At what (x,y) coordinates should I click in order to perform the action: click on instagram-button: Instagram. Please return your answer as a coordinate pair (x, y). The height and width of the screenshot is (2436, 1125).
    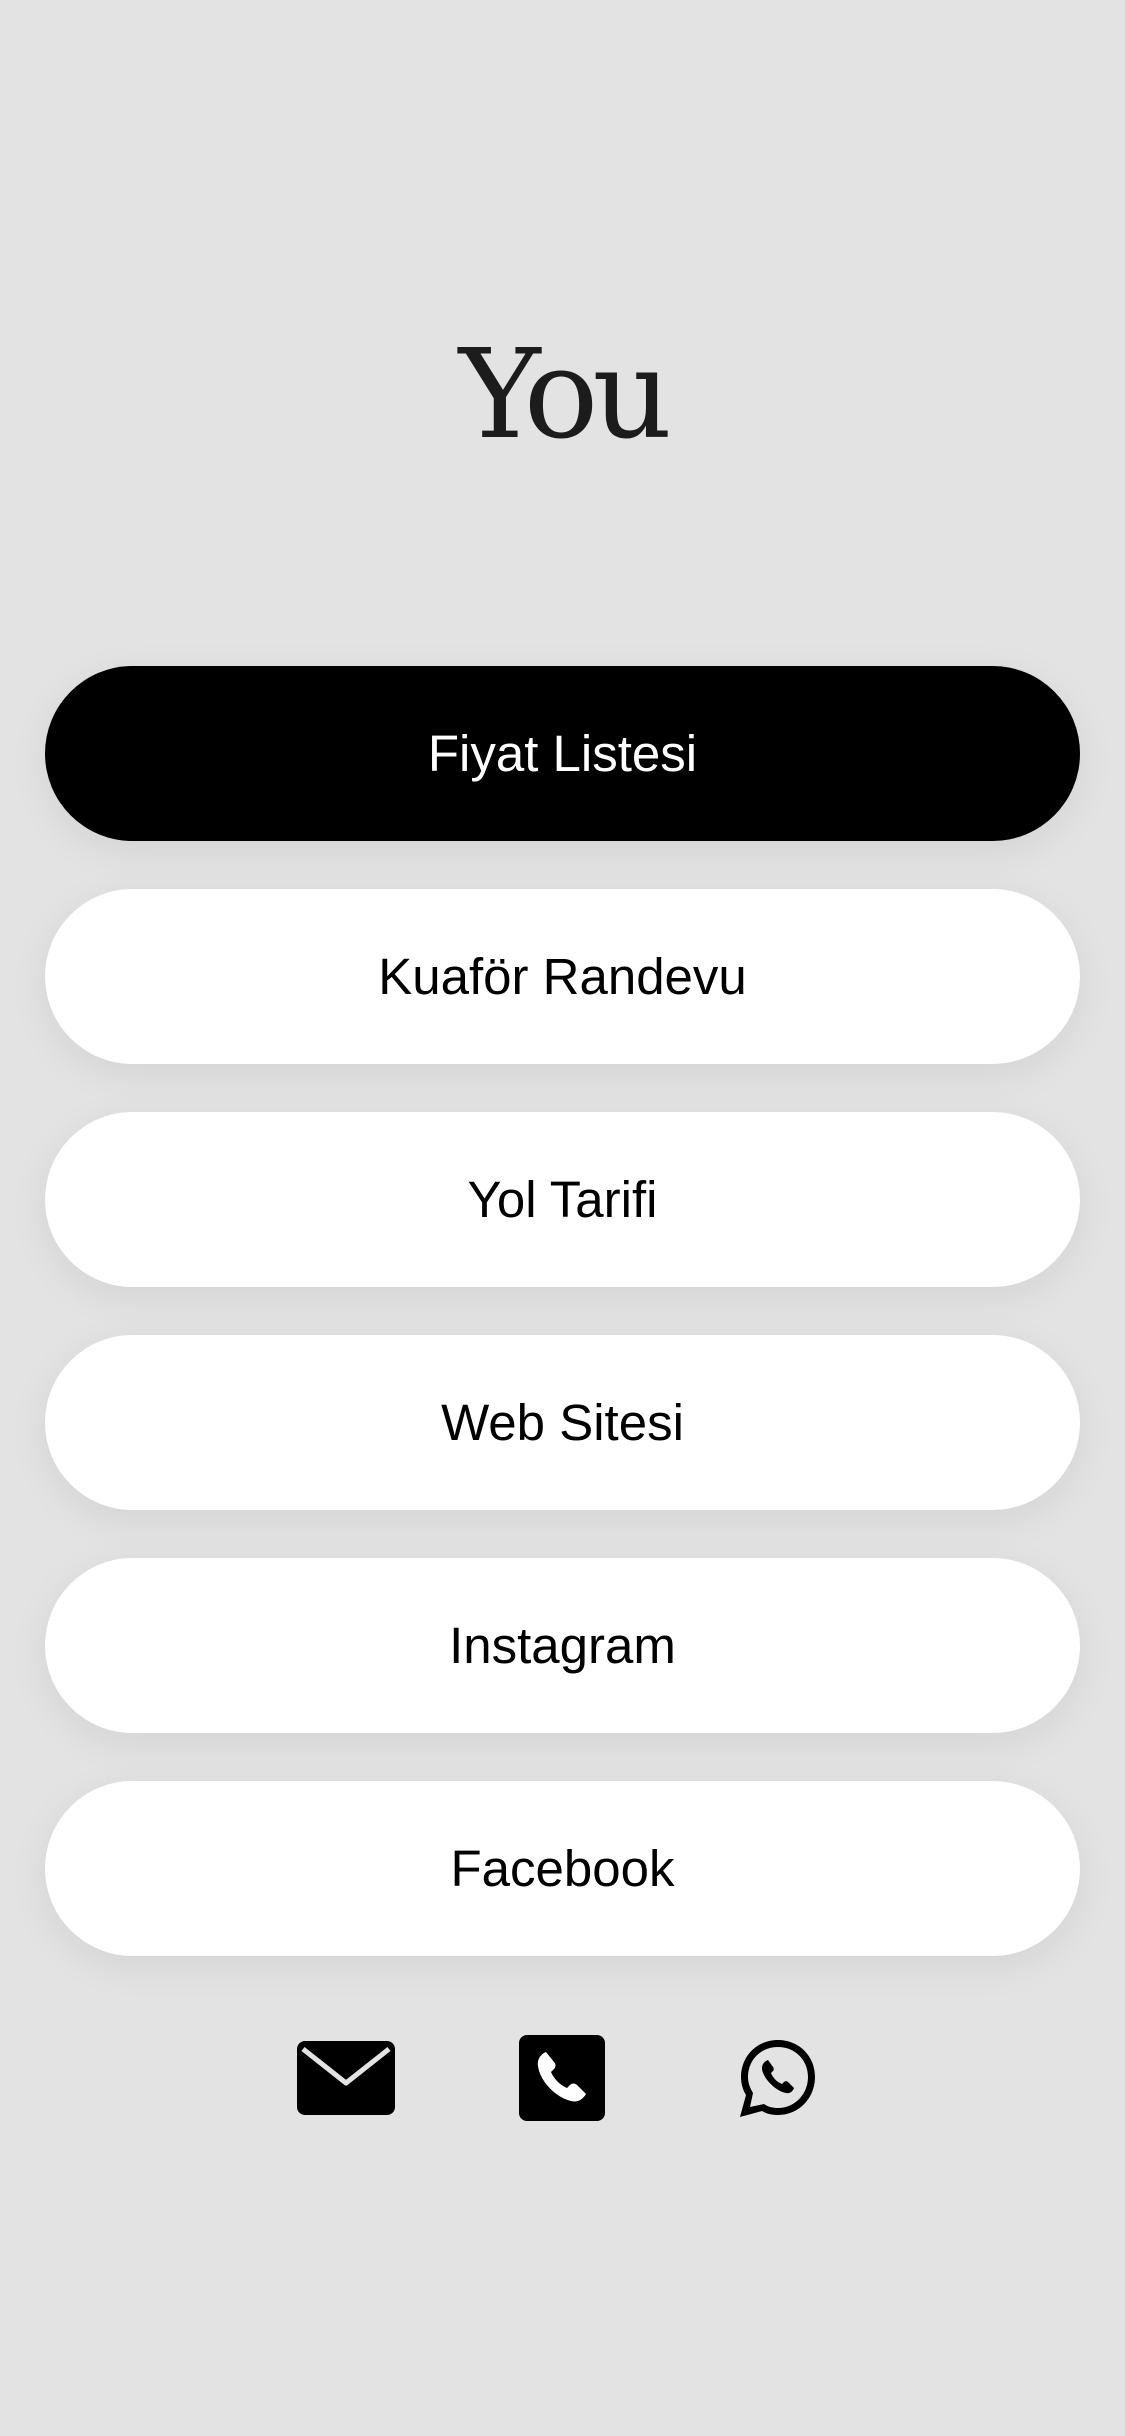
    Looking at the image, I should click on (562, 1645).